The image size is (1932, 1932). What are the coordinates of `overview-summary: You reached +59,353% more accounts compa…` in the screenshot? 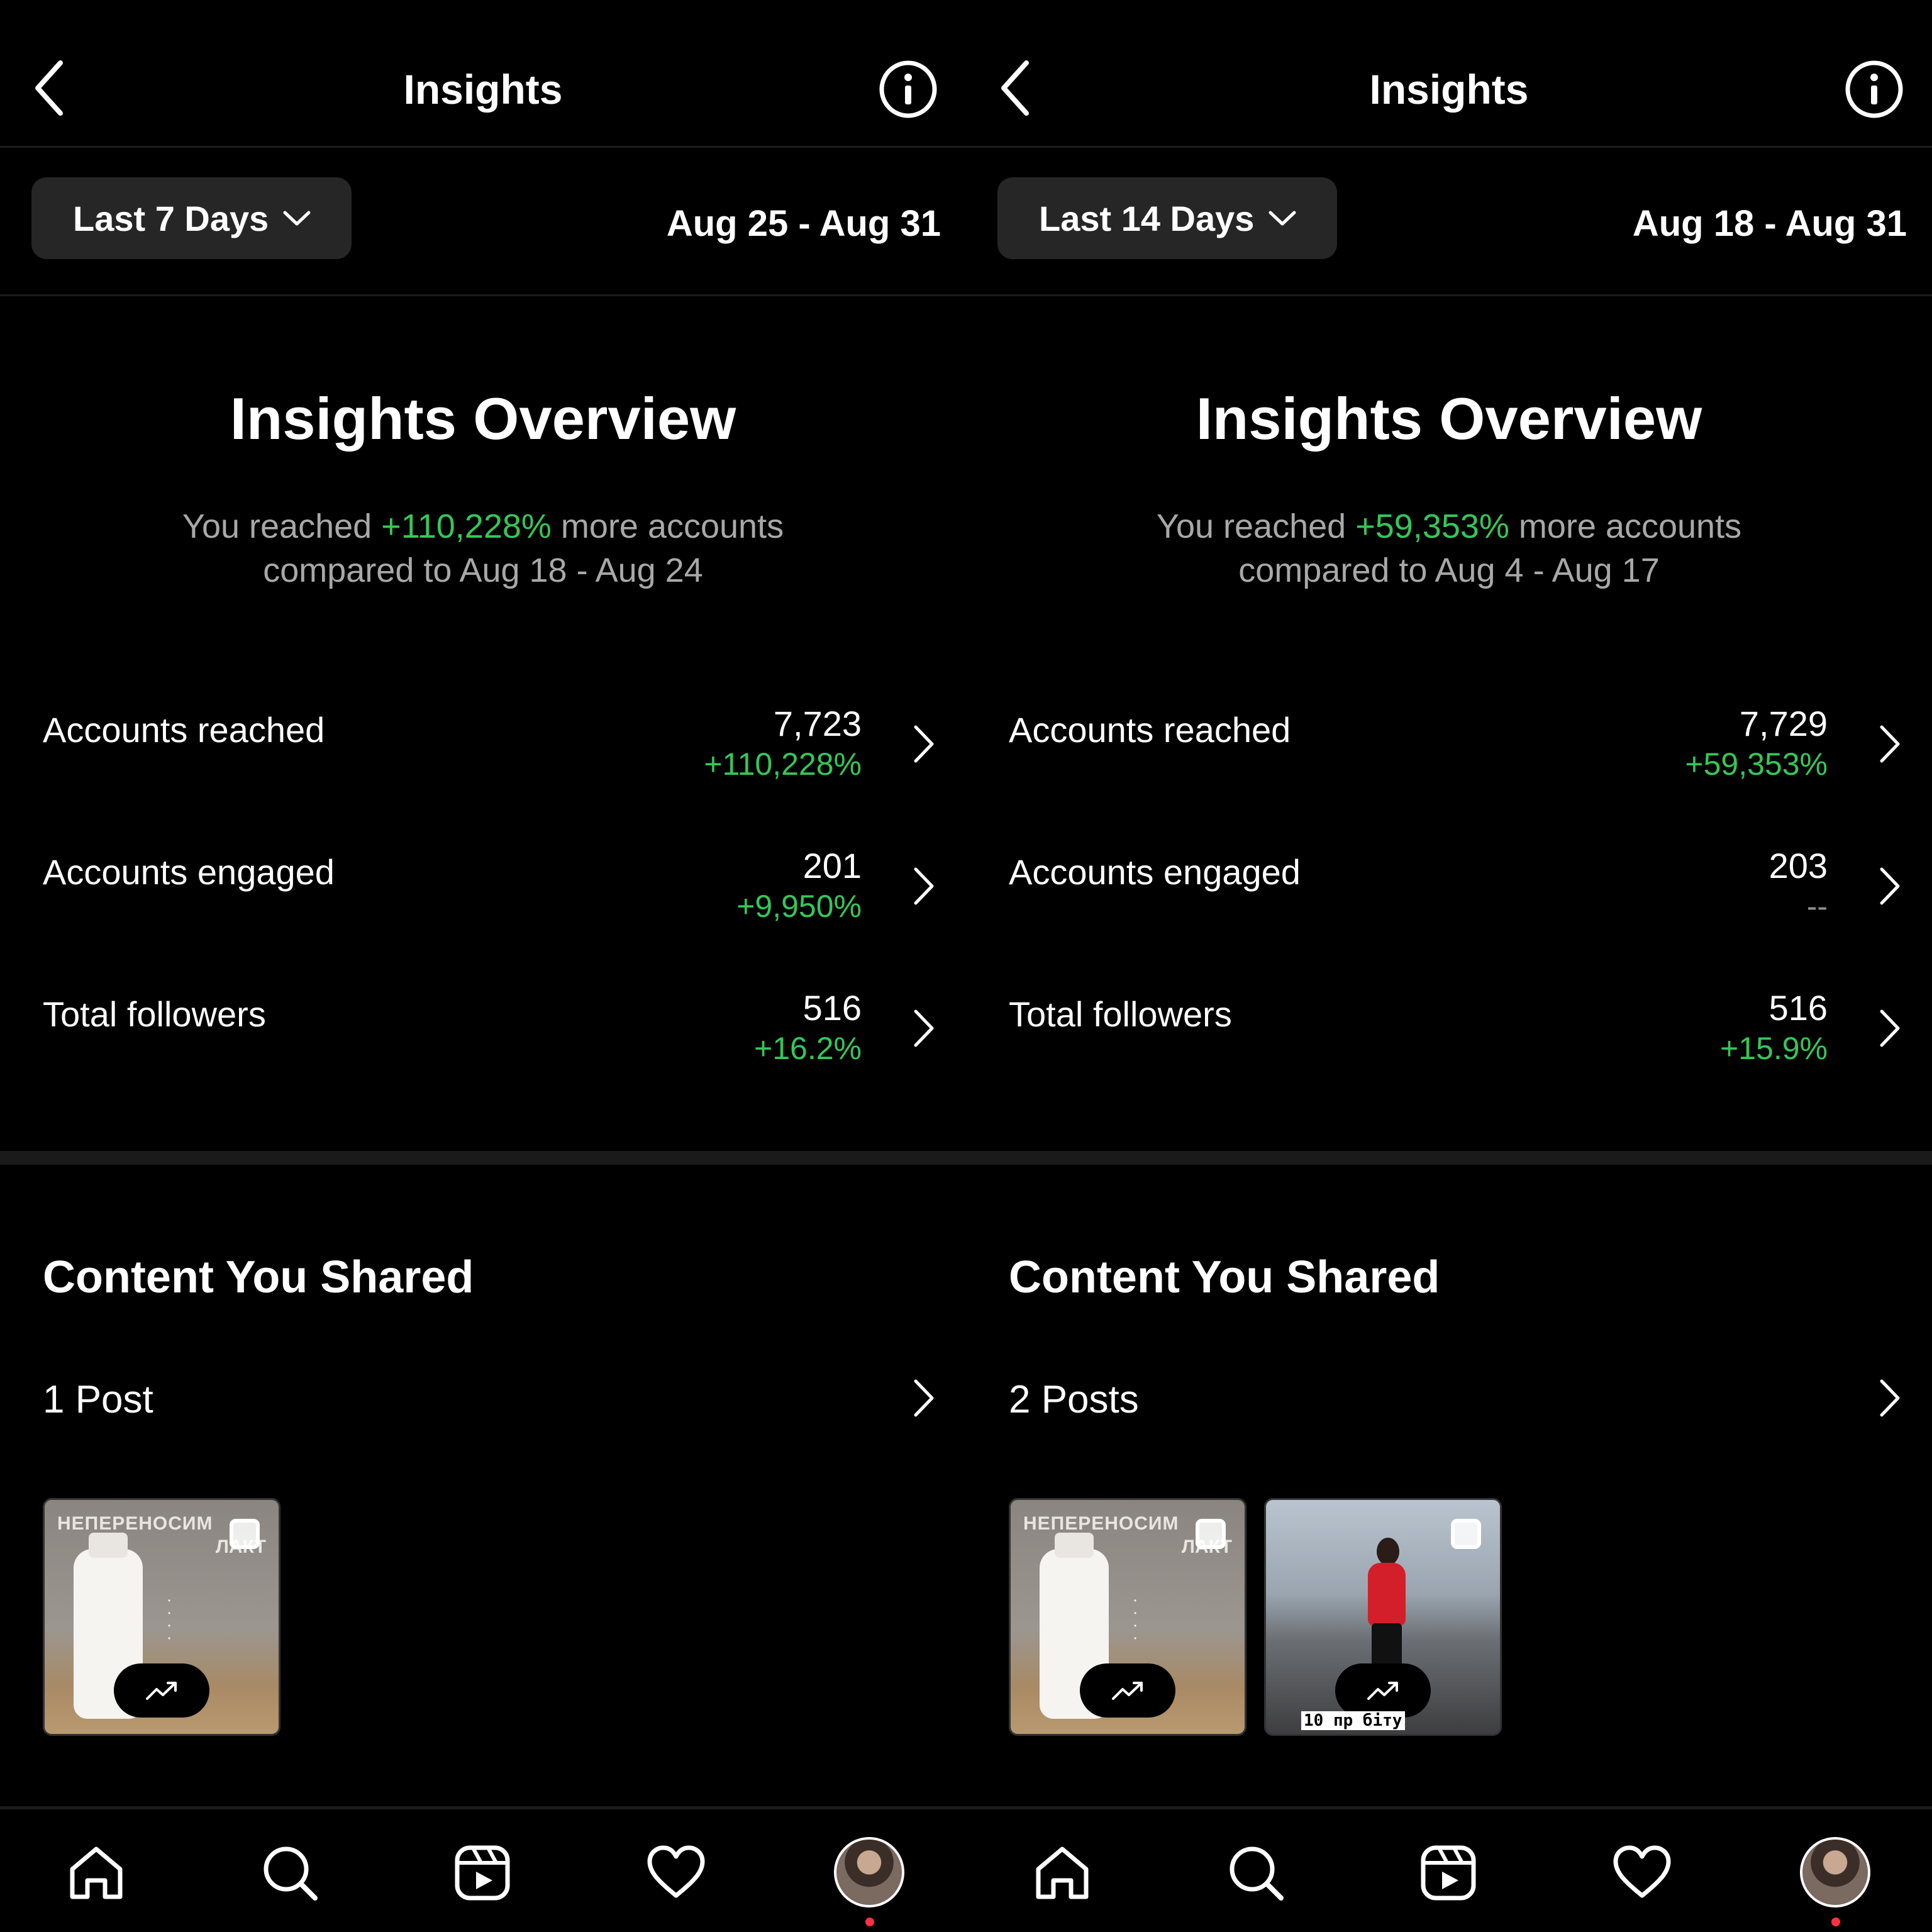 It's located at (1449, 548).